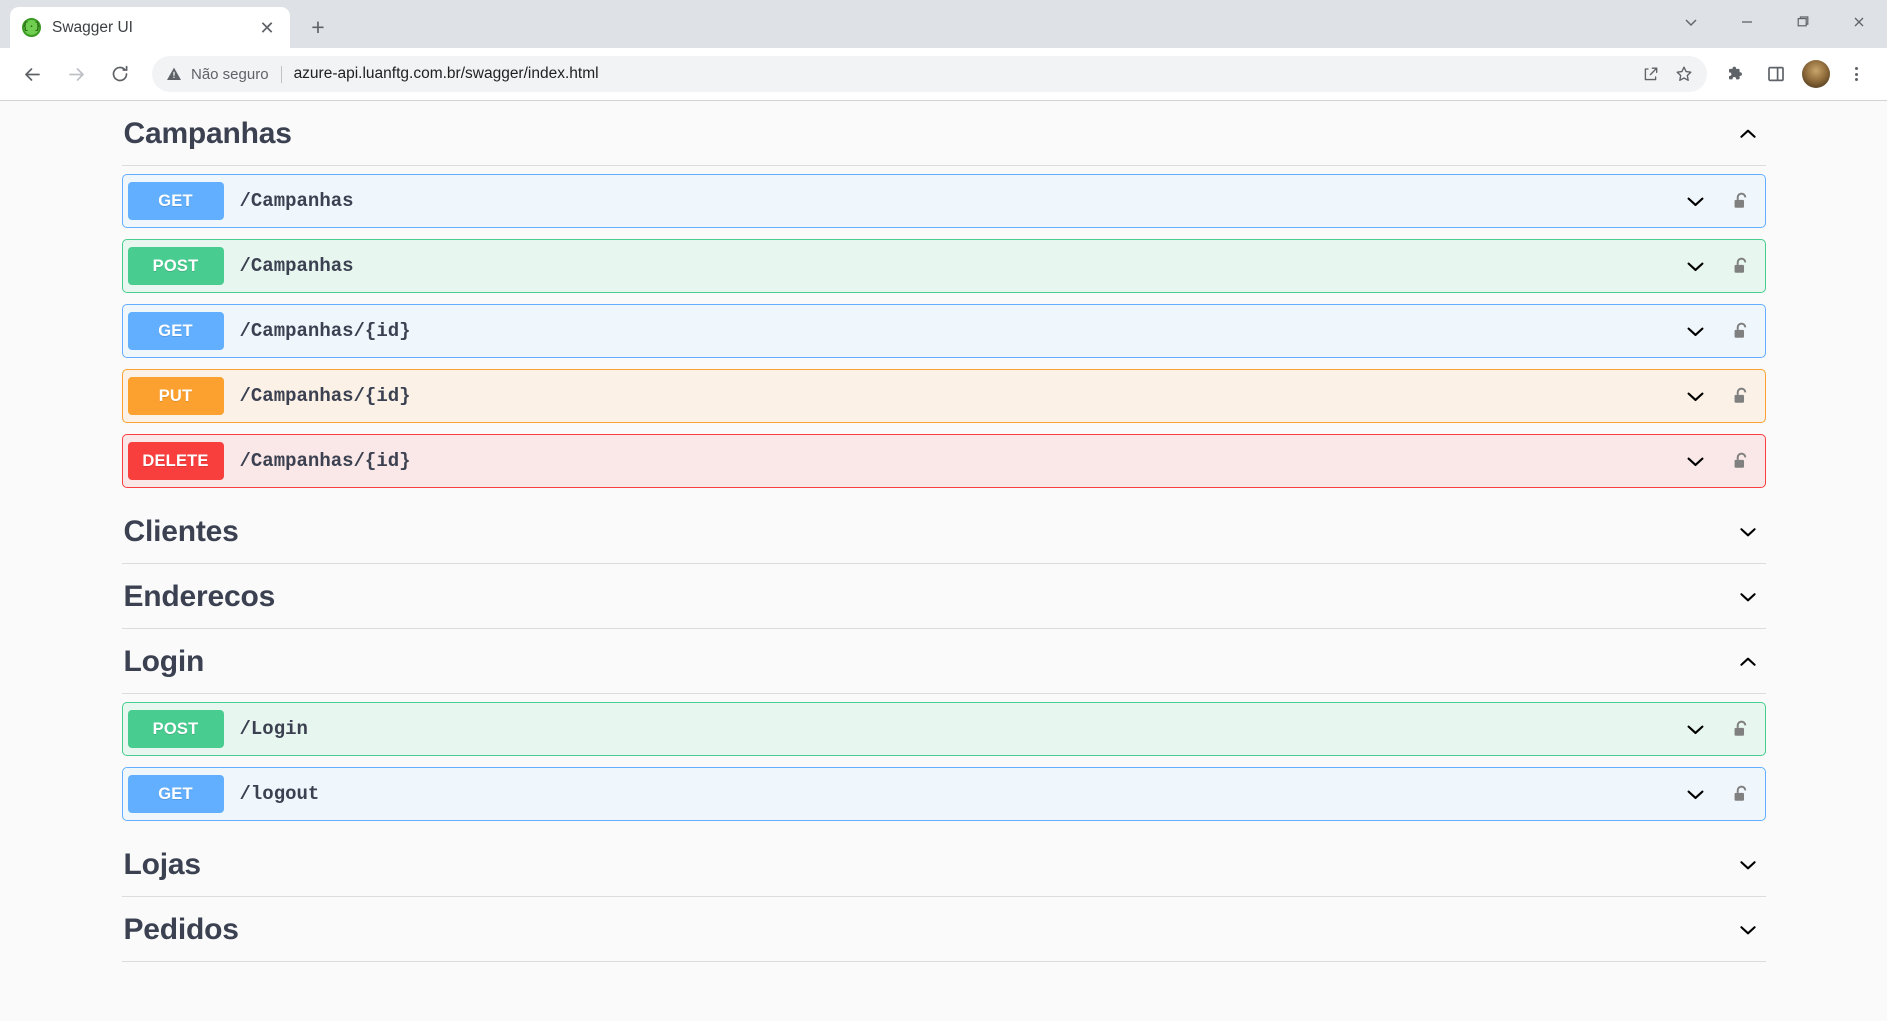 The width and height of the screenshot is (1887, 1021). What do you see at coordinates (1650, 74) in the screenshot?
I see `share-icon` at bounding box center [1650, 74].